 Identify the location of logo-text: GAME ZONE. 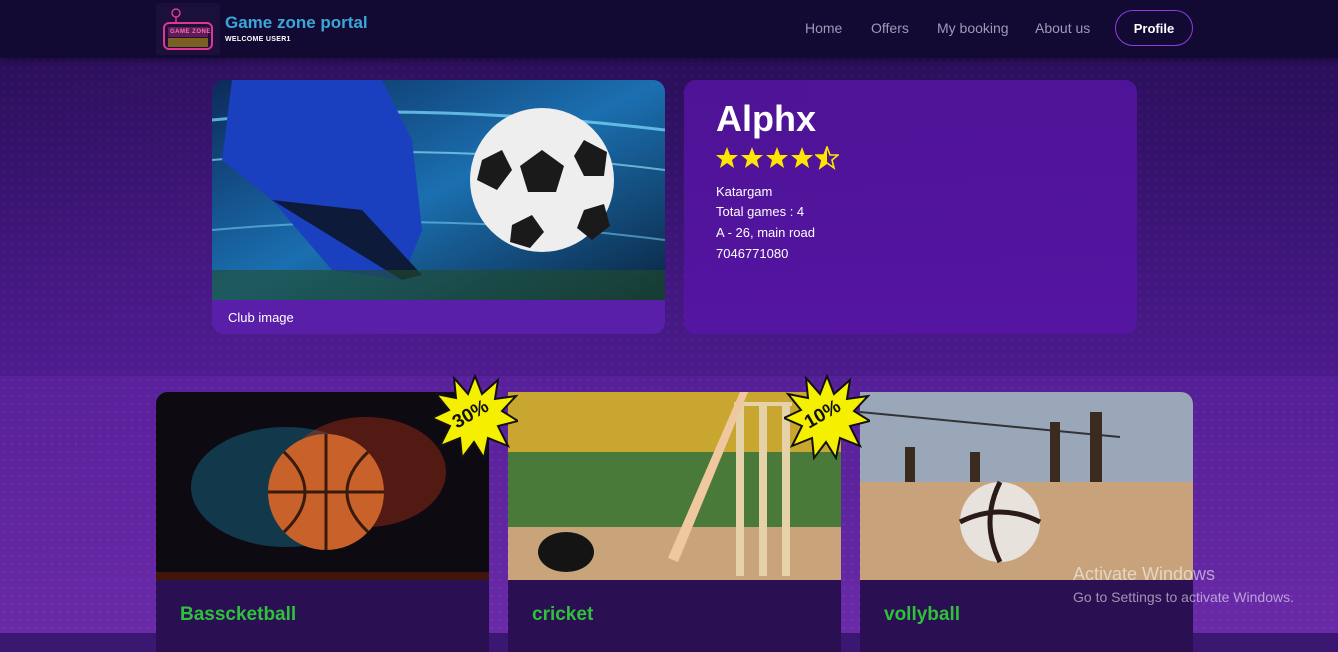
(190, 32).